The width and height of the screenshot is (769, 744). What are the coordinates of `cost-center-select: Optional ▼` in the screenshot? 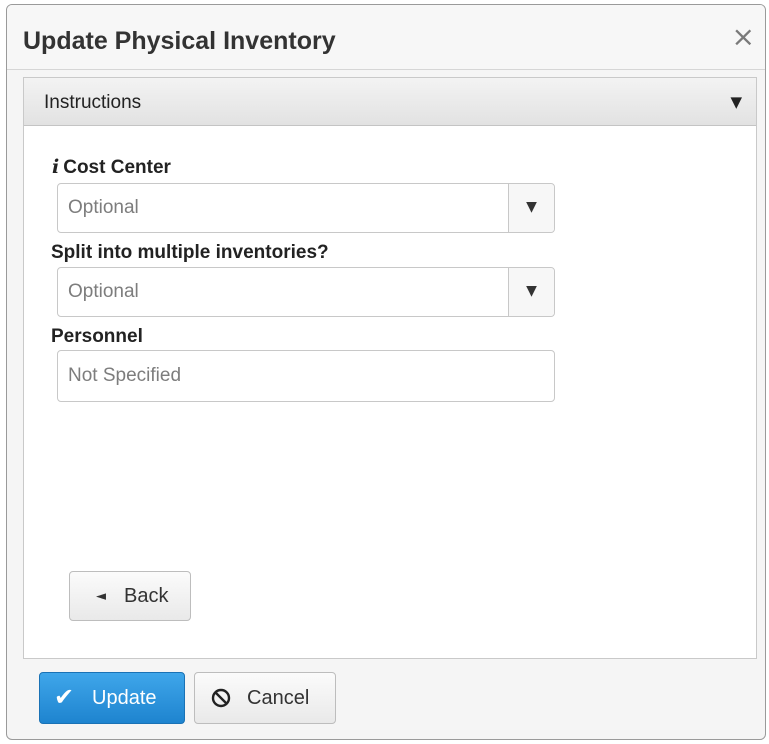 It's located at (306, 208).